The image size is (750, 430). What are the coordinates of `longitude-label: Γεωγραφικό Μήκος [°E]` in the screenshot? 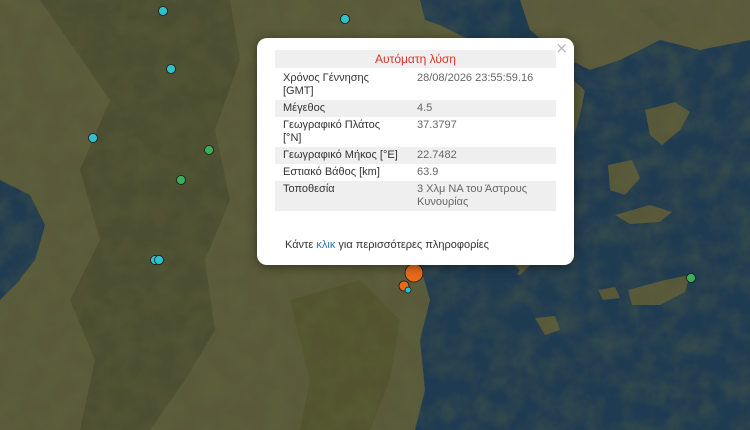 It's located at (342, 155).